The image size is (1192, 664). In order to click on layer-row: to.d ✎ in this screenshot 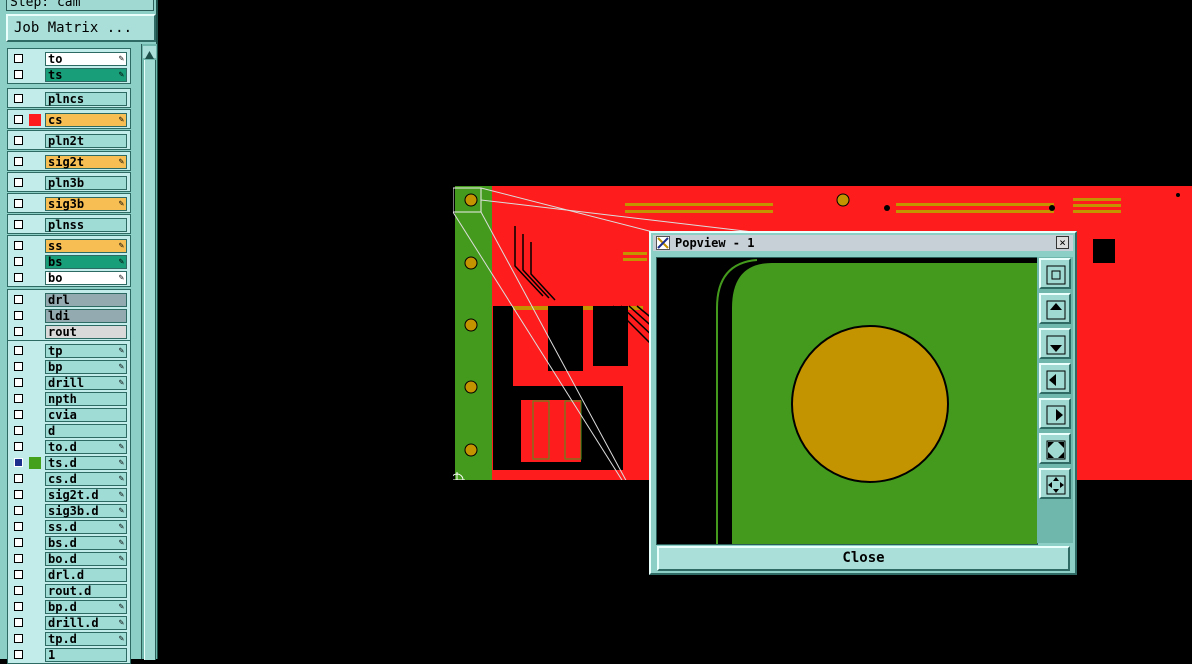, I will do `click(69, 447)`.